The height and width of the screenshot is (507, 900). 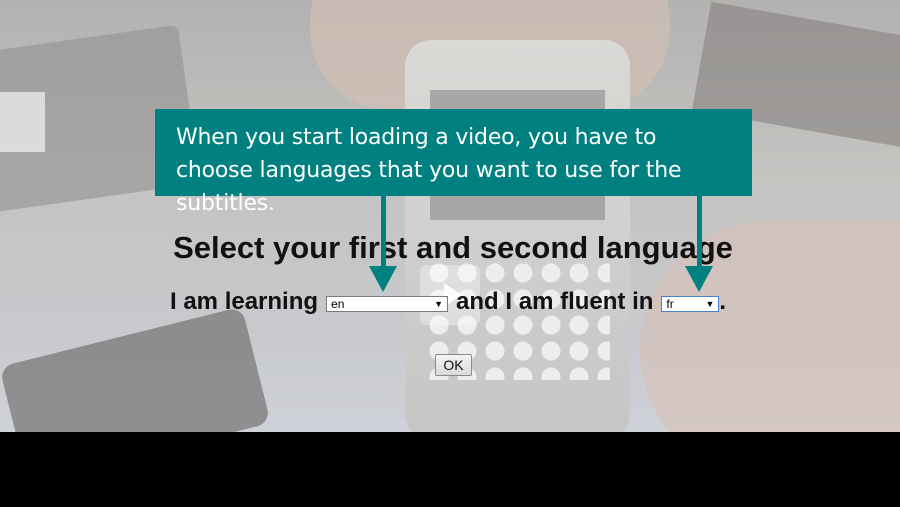 What do you see at coordinates (723, 301) in the screenshot?
I see `sentence-period: .` at bounding box center [723, 301].